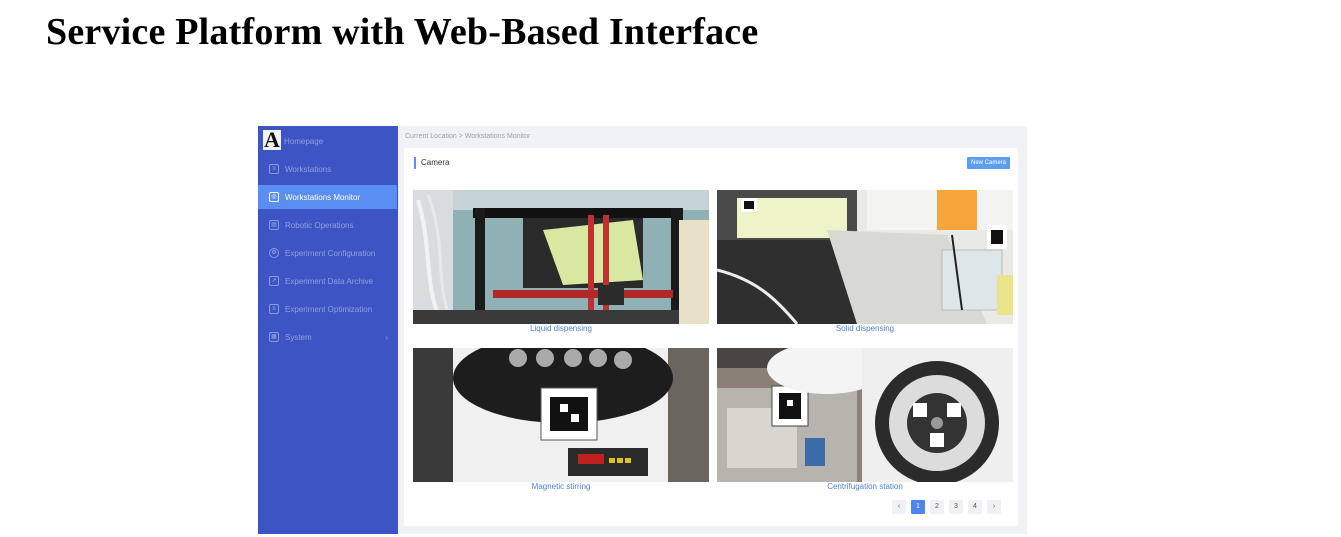 Image resolution: width=1341 pixels, height=537 pixels. I want to click on camera-feed-centrifugation-station, so click(865, 415).